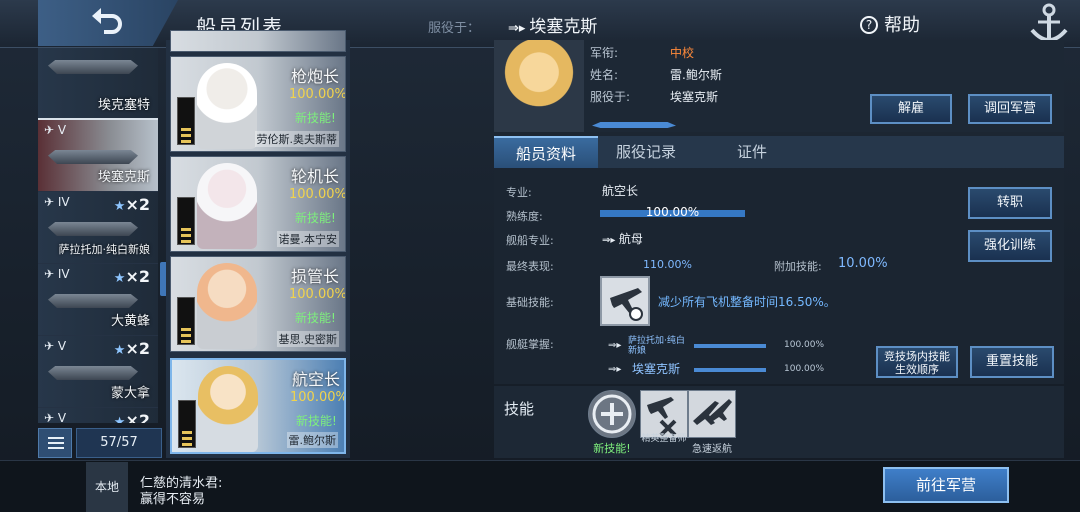 This screenshot has width=1080, height=512. I want to click on crew-card: 航空长 100.00% 新技能! 雷.鲍尔斯, so click(258, 406).